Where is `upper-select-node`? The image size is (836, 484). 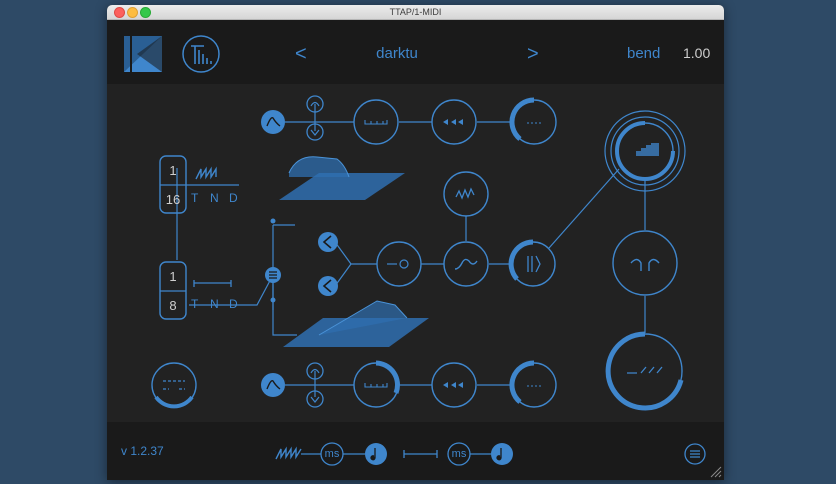 upper-select-node is located at coordinates (328, 242).